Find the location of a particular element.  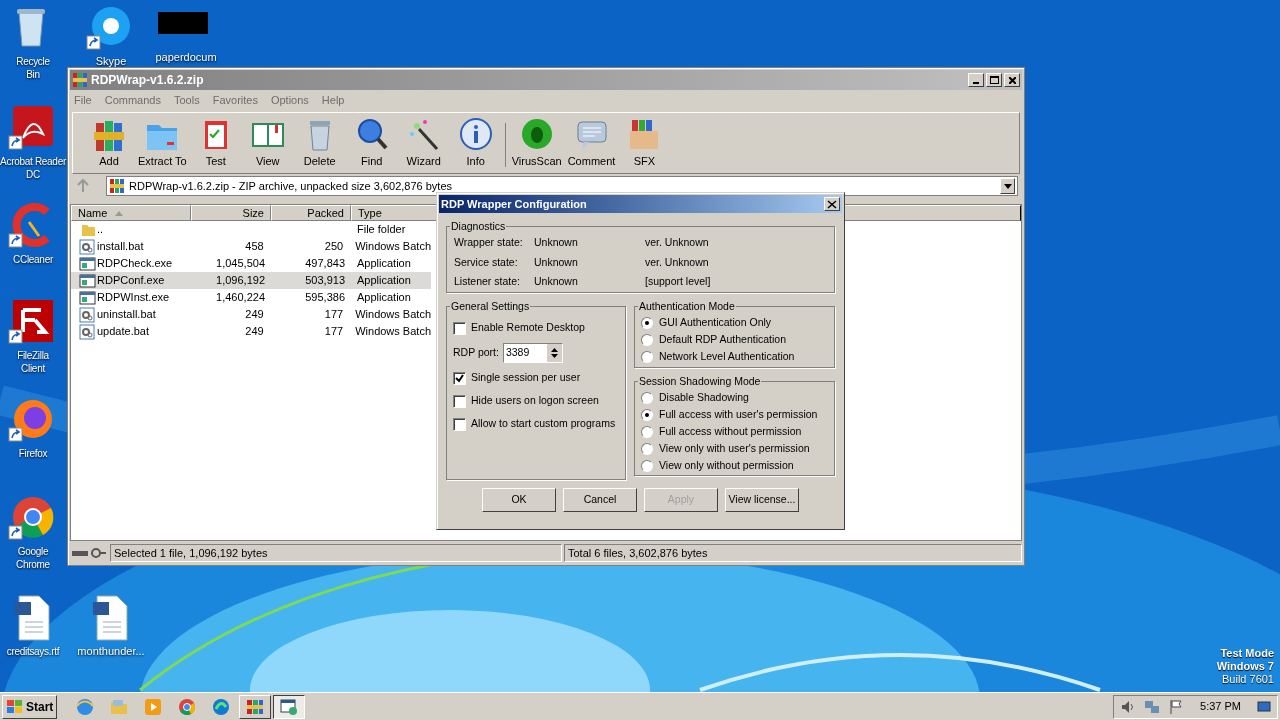

file-row: update.bat 249 177 Windows Batch is located at coordinates (251, 331).